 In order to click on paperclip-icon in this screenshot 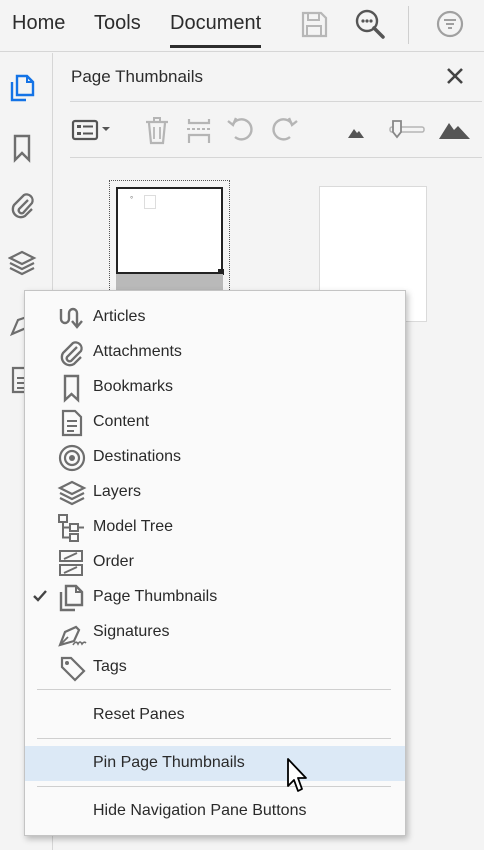, I will do `click(72, 353)`.